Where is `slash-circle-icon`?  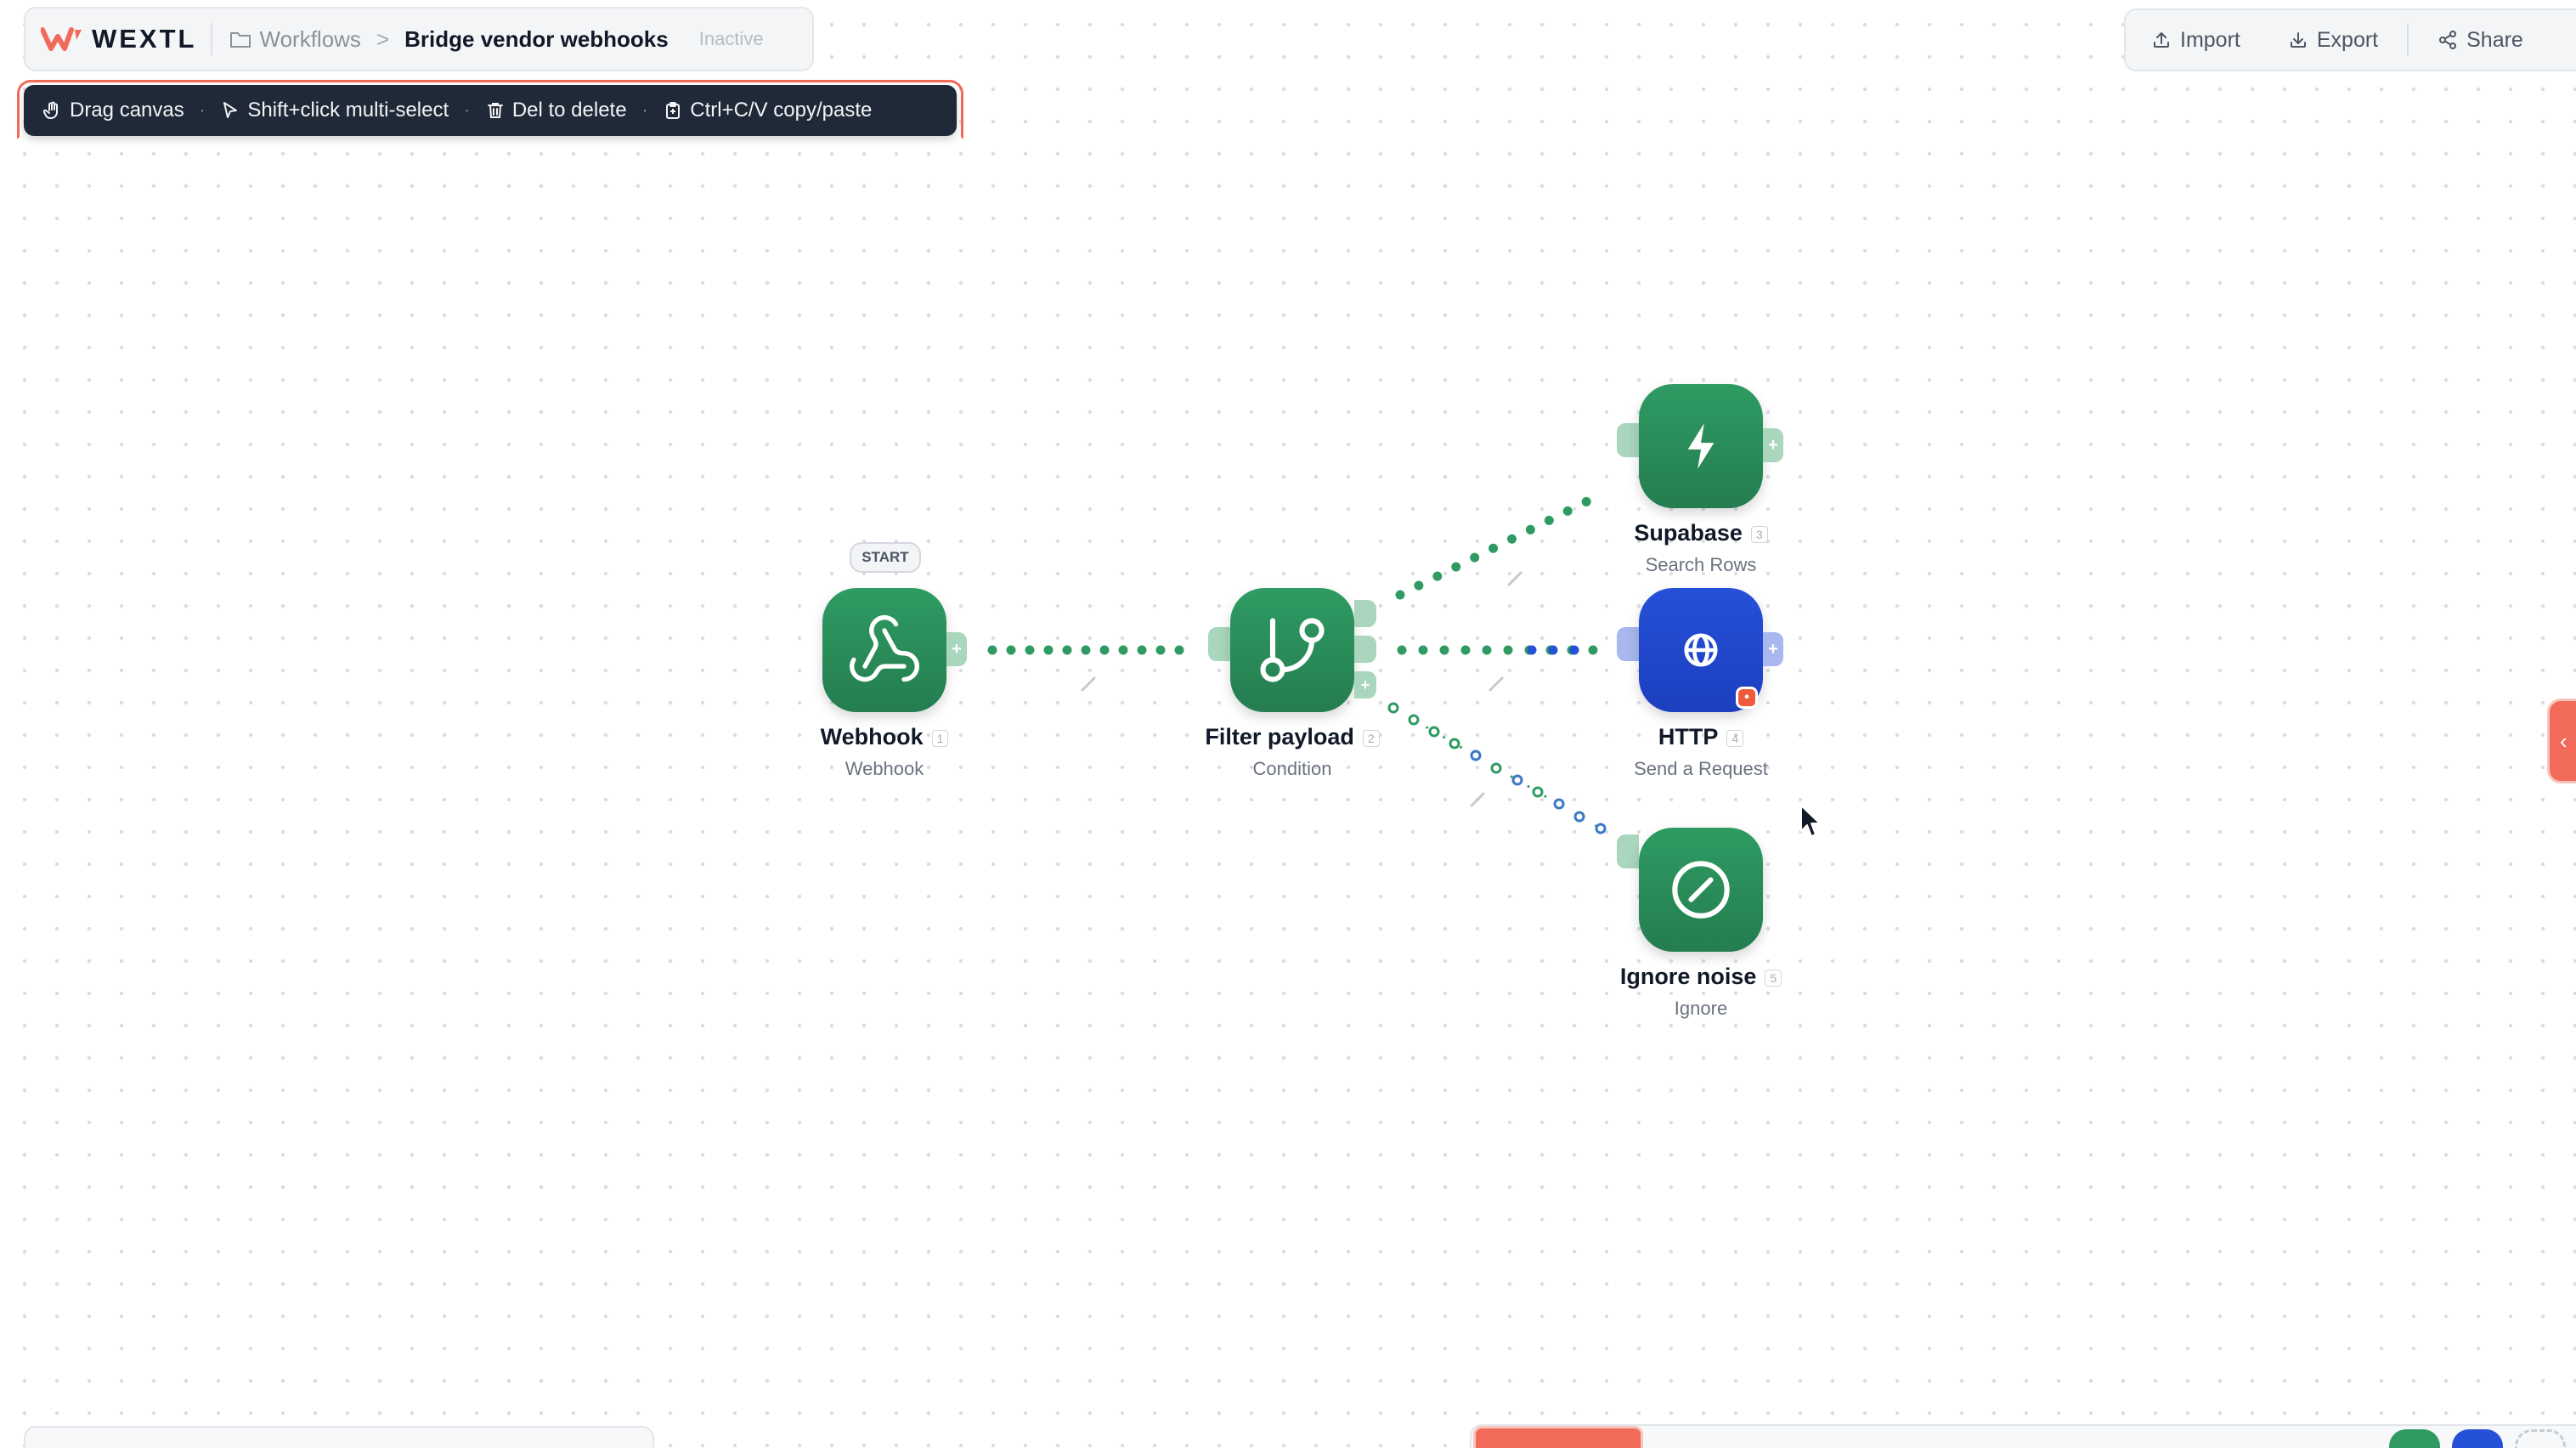
slash-circle-icon is located at coordinates (1701, 890).